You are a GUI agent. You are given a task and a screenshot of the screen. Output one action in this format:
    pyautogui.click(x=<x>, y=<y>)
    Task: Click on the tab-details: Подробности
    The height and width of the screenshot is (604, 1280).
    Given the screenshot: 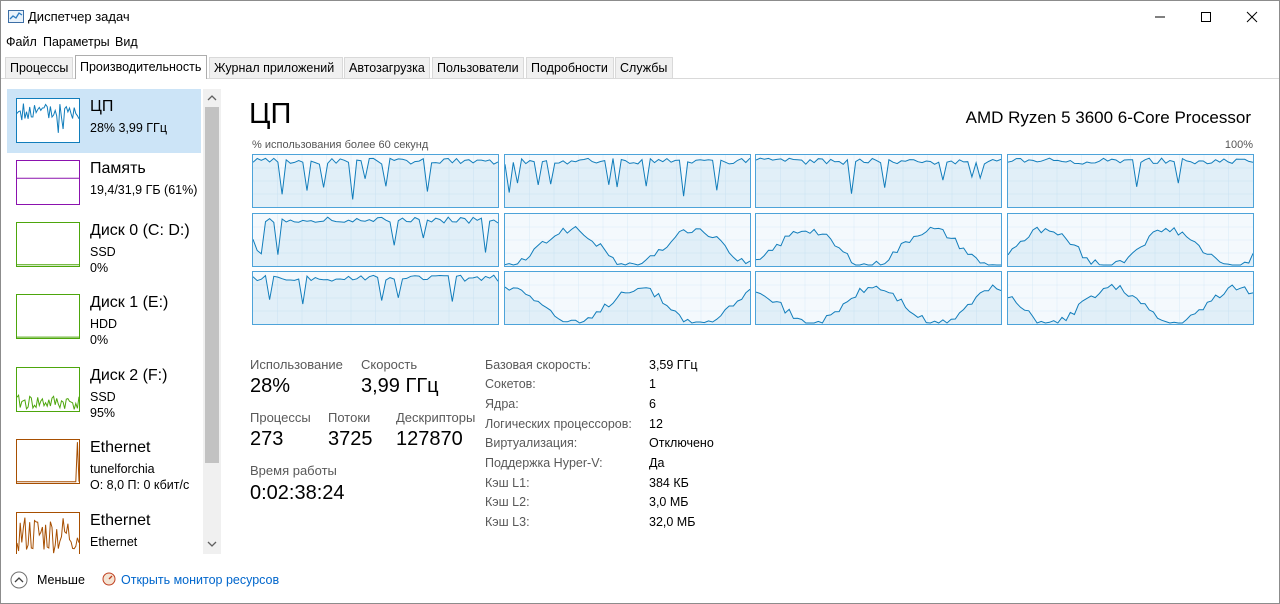 What is the action you would take?
    pyautogui.click(x=570, y=67)
    